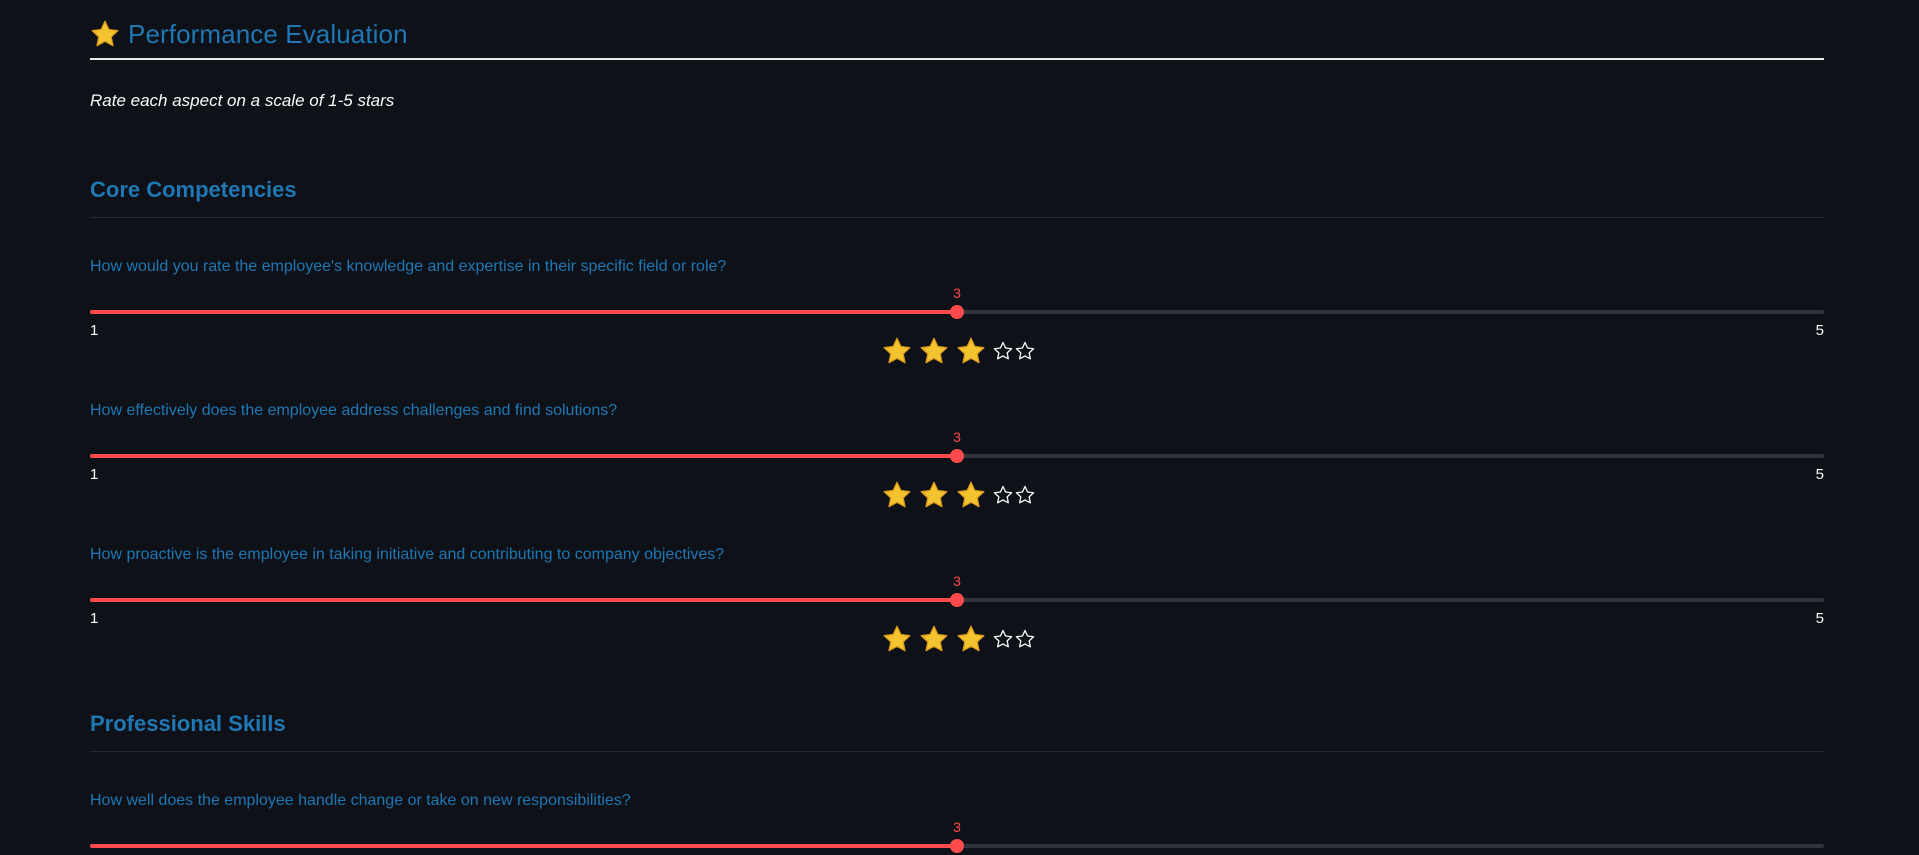  Describe the element at coordinates (242, 100) in the screenshot. I see `page-subtitle: Rate each aspect on a scale of 1-5 stars` at that location.